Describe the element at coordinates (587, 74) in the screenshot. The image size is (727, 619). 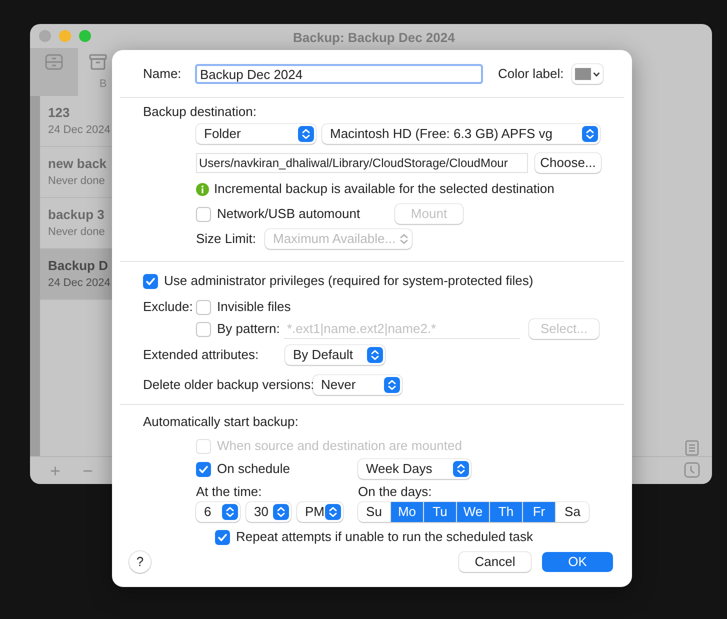
I see `color-popup` at that location.